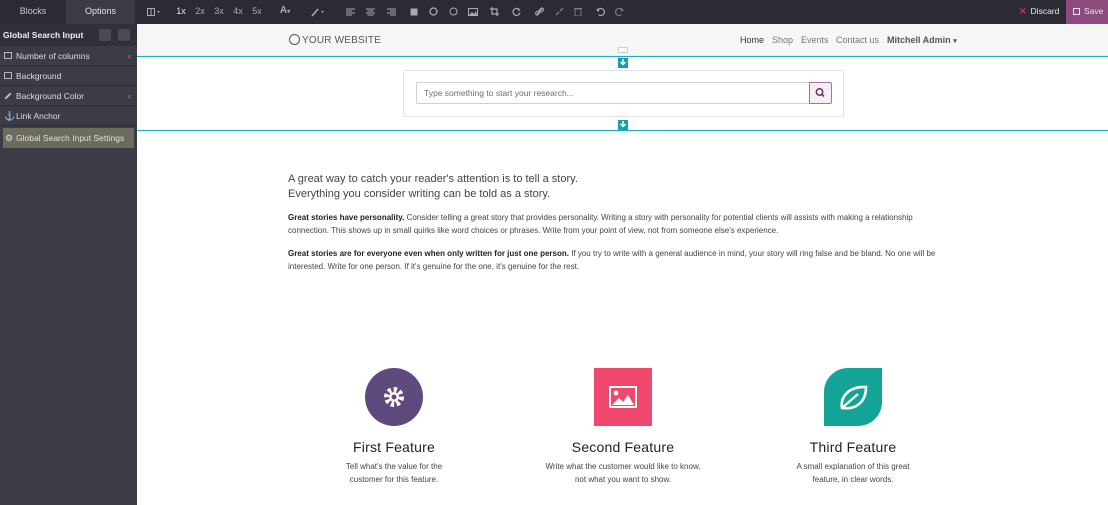 Image resolution: width=1108 pixels, height=505 pixels. What do you see at coordinates (394, 447) in the screenshot?
I see `feature-title: First Feature` at bounding box center [394, 447].